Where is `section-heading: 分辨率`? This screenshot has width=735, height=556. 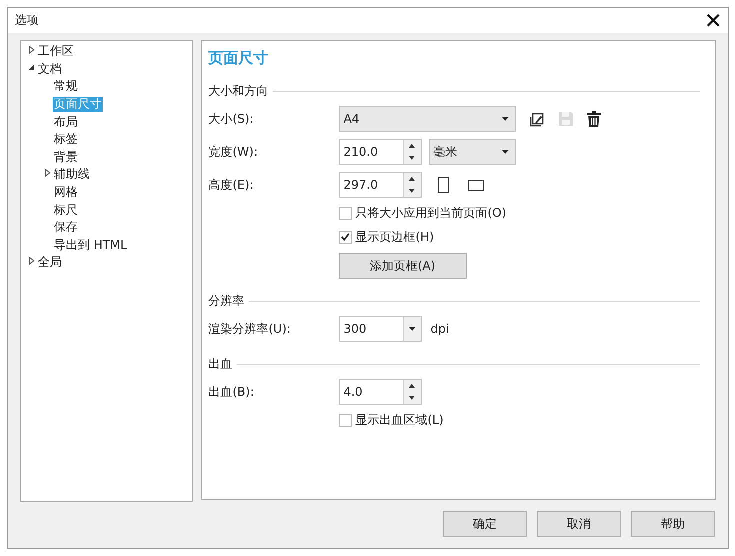
section-heading: 分辨率 is located at coordinates (226, 301).